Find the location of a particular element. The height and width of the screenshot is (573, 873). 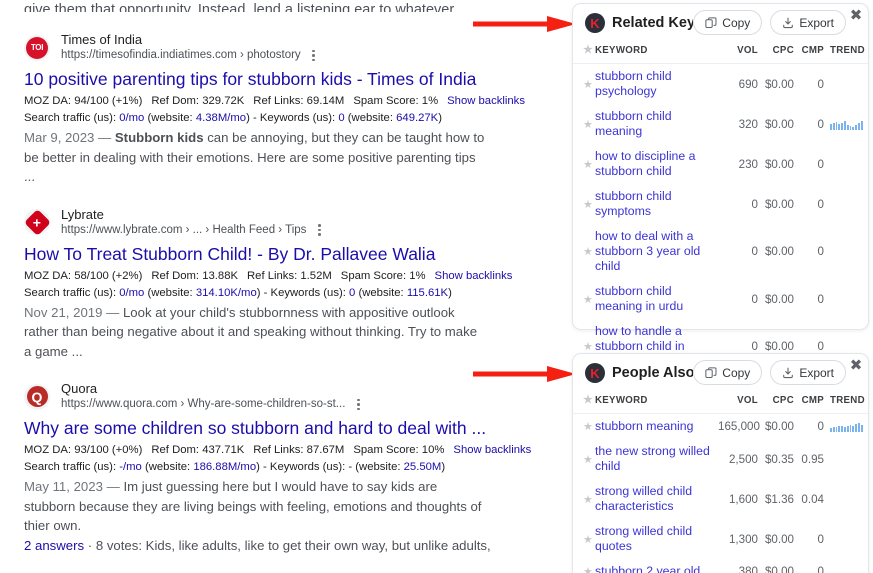

keyword-cell: how to discipline a stubborn child is located at coordinates (656, 164).